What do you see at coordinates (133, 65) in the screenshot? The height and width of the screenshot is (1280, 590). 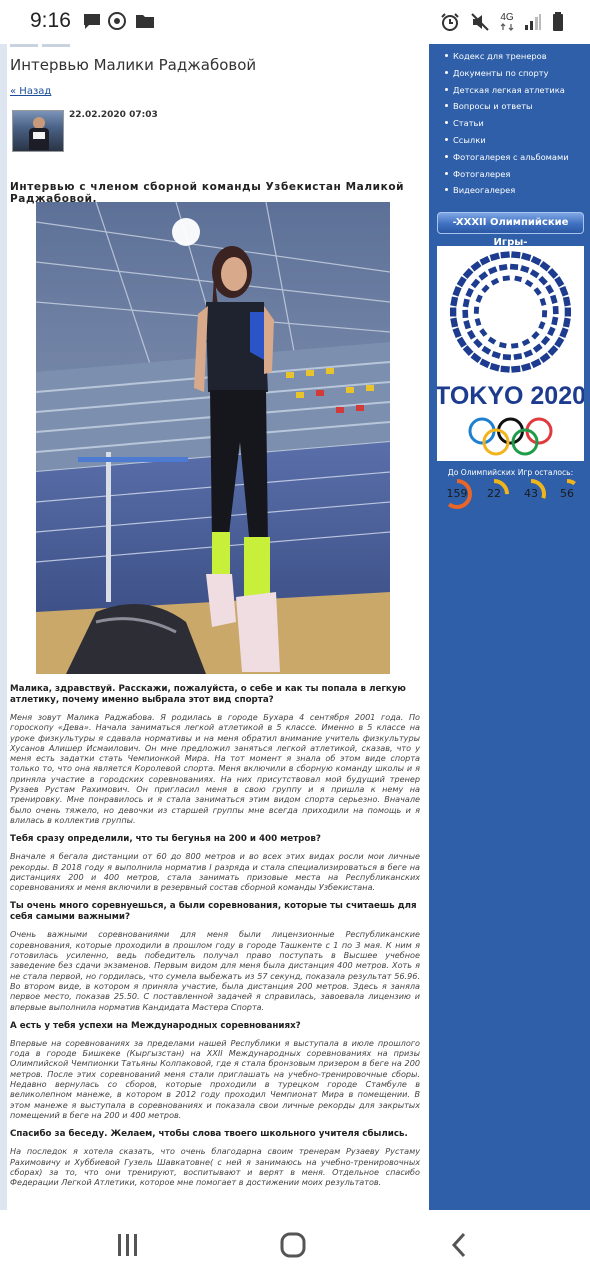 I see `page-title: Интервью Малики Раджабовой` at bounding box center [133, 65].